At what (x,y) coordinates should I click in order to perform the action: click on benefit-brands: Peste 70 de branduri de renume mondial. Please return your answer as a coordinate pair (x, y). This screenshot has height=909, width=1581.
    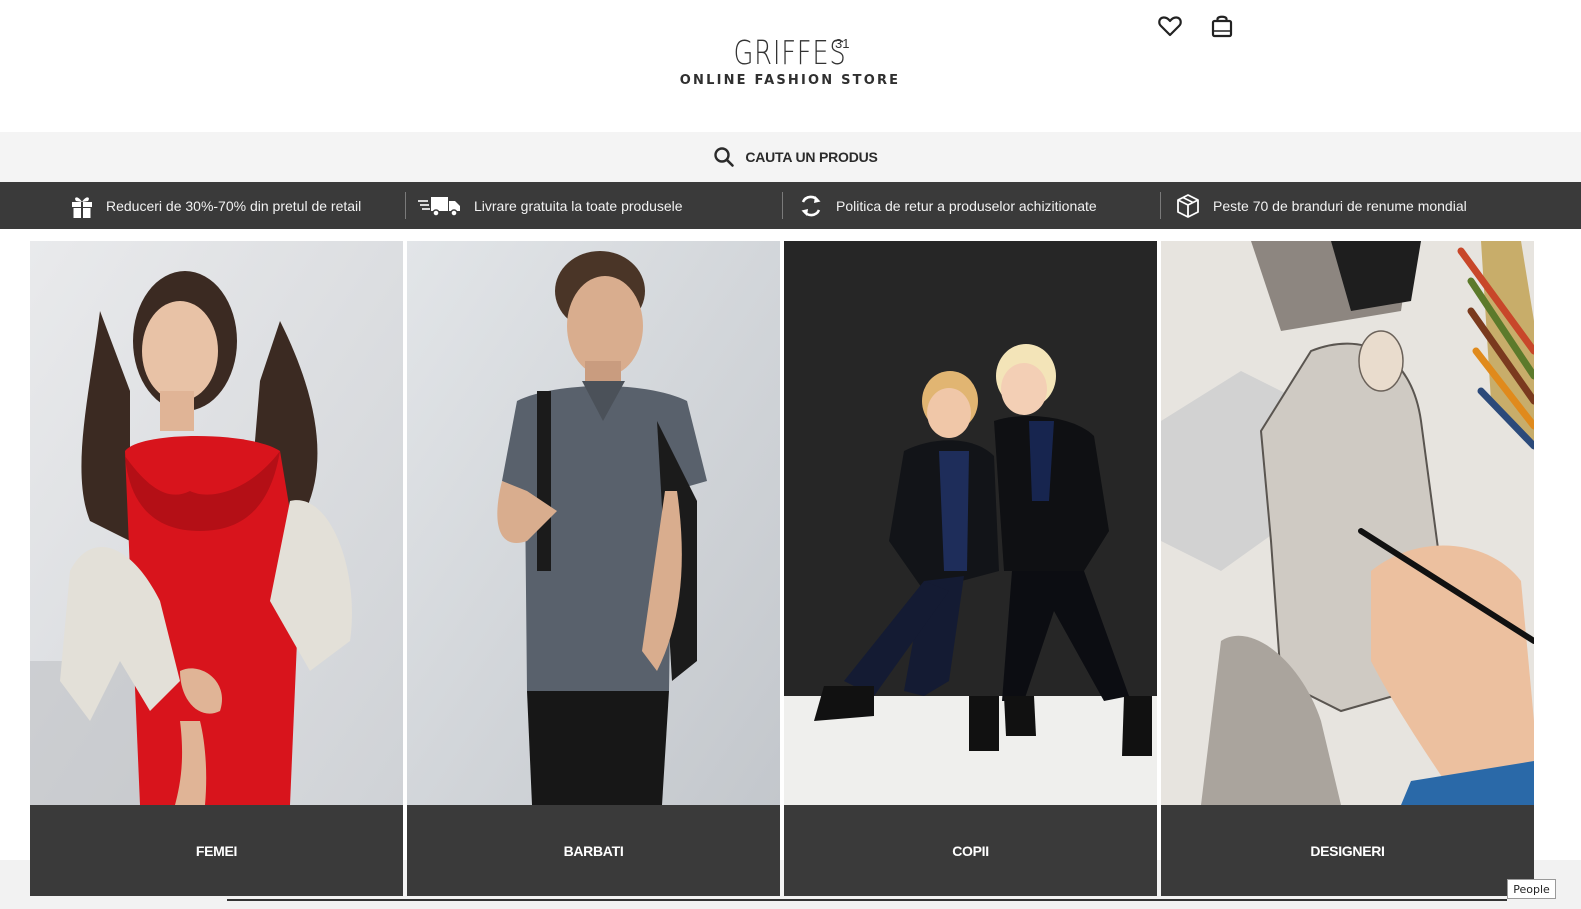
    Looking at the image, I should click on (1321, 205).